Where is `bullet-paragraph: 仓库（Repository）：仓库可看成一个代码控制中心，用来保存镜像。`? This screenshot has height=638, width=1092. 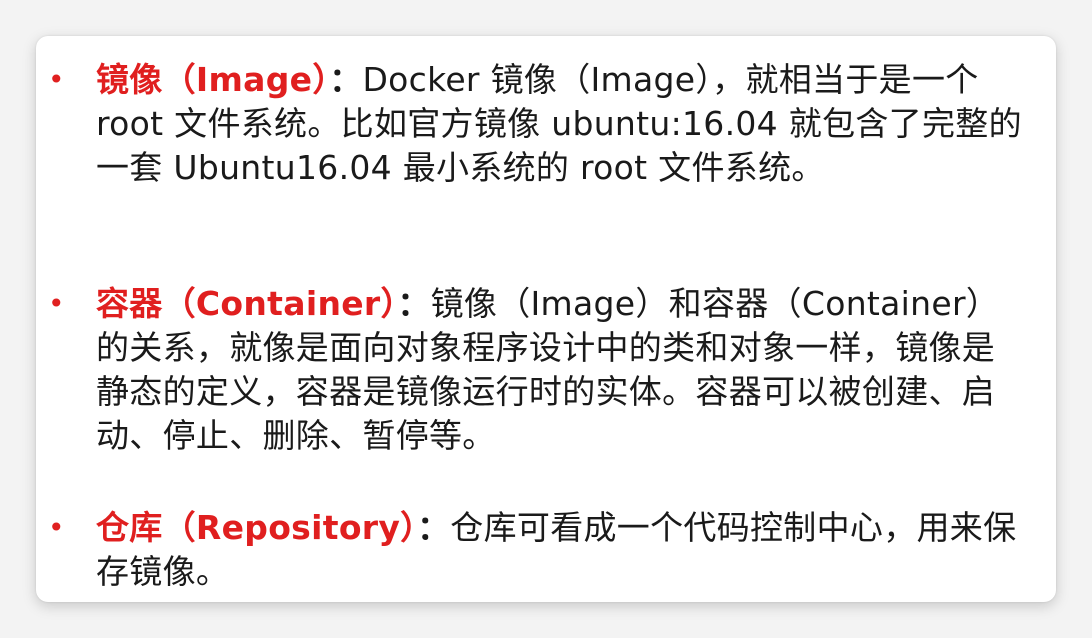 bullet-paragraph: 仓库（Repository）：仓库可看成一个代码控制中心，用来保存镜像。 is located at coordinates (561, 550).